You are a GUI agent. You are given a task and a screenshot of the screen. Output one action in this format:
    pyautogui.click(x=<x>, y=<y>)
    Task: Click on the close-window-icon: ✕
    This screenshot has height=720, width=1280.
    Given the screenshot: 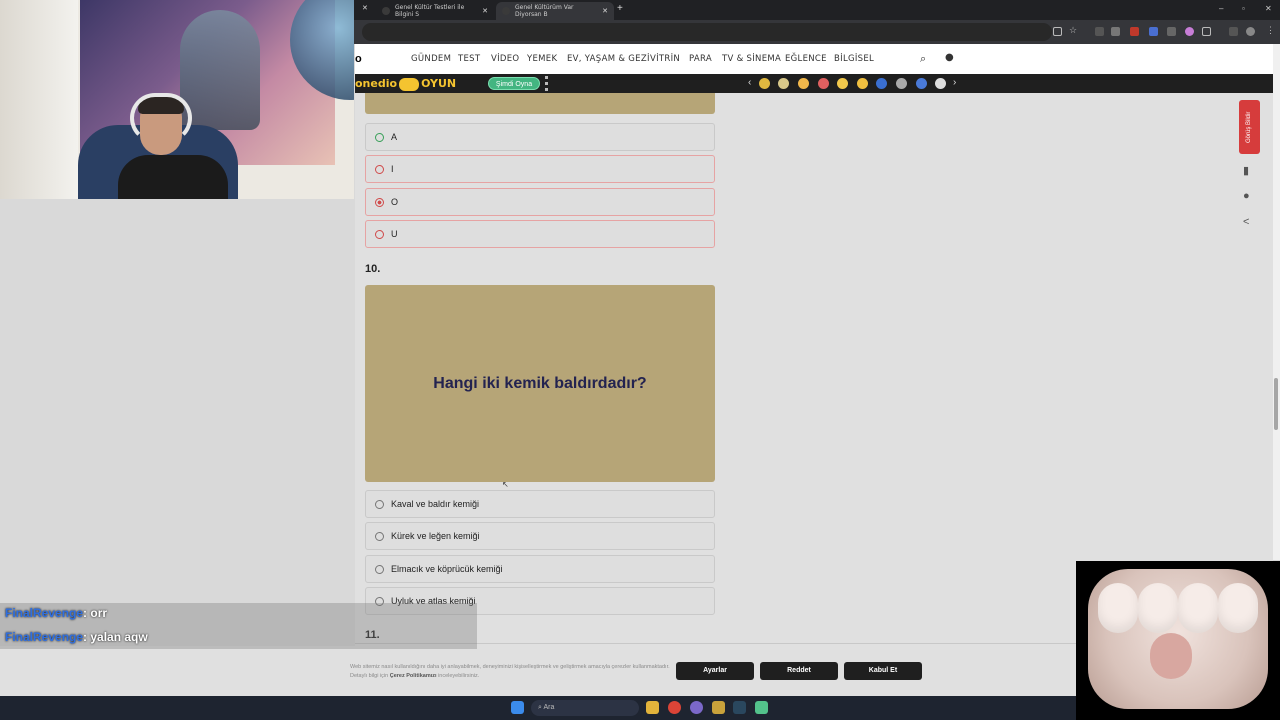 What is the action you would take?
    pyautogui.click(x=1268, y=8)
    